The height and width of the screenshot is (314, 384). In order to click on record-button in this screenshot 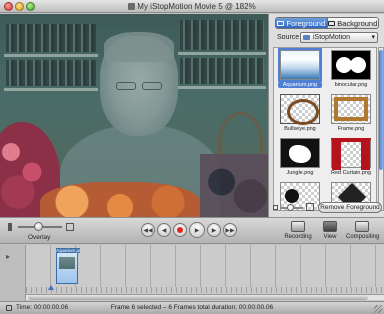, I will do `click(180, 230)`.